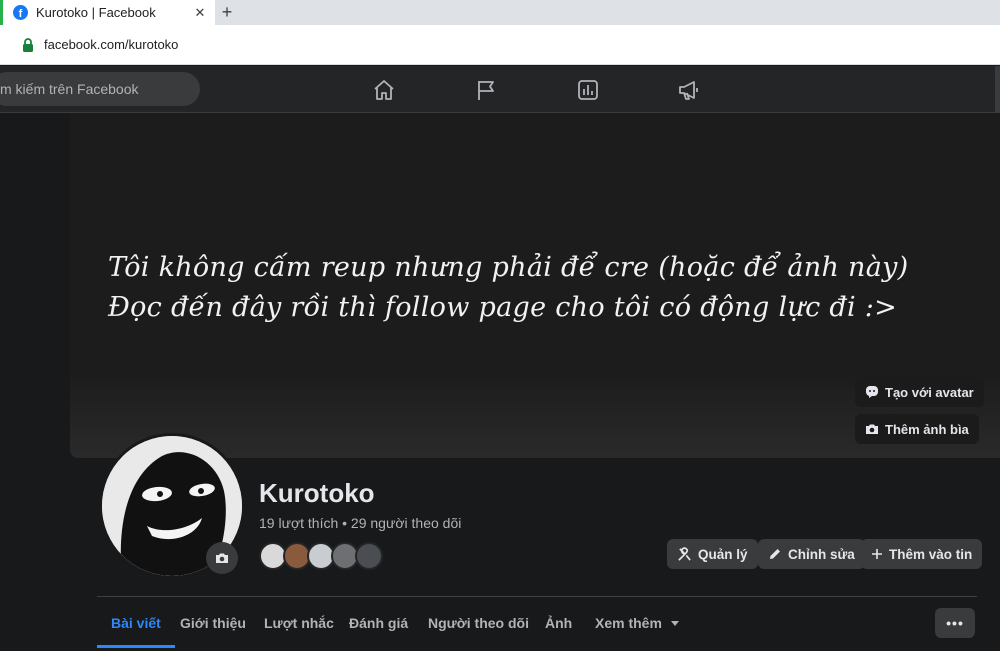 This screenshot has width=1000, height=651. Describe the element at coordinates (674, 623) in the screenshot. I see `caret-down-icon` at that location.